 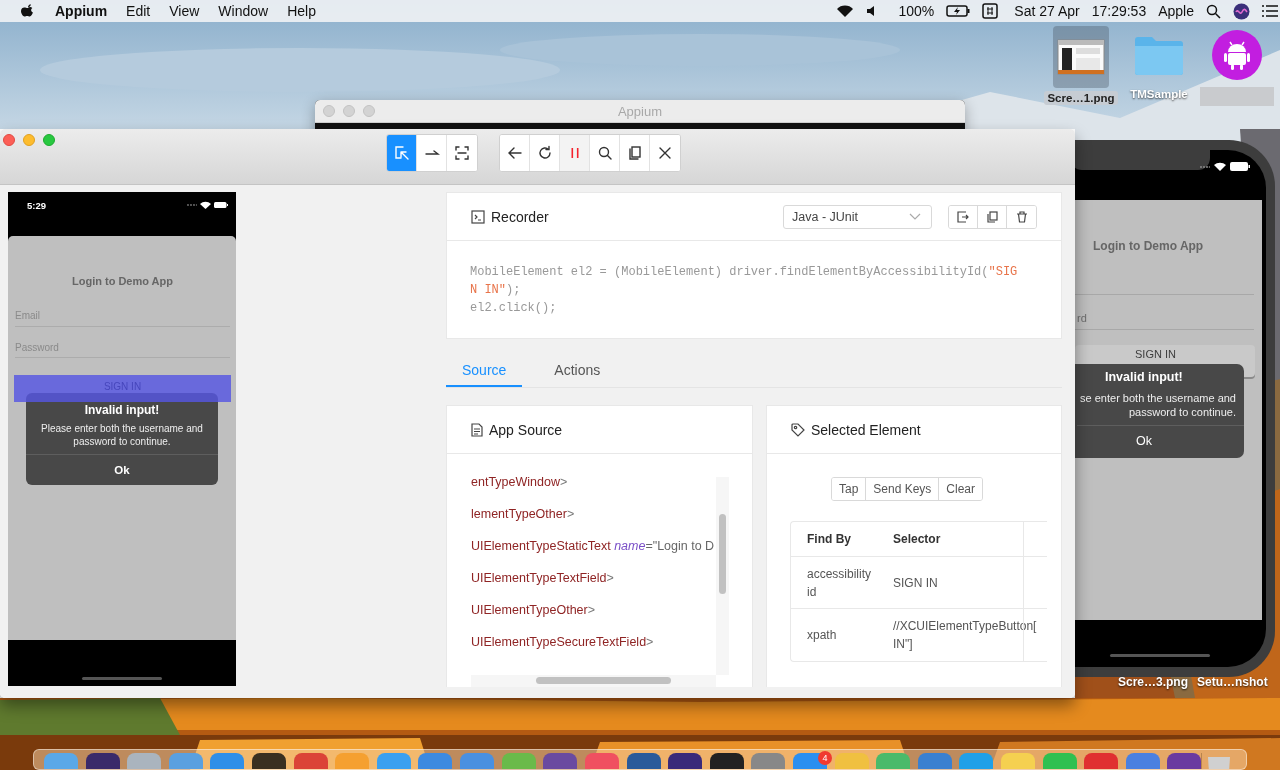 I want to click on tab: Actions, so click(x=577, y=371).